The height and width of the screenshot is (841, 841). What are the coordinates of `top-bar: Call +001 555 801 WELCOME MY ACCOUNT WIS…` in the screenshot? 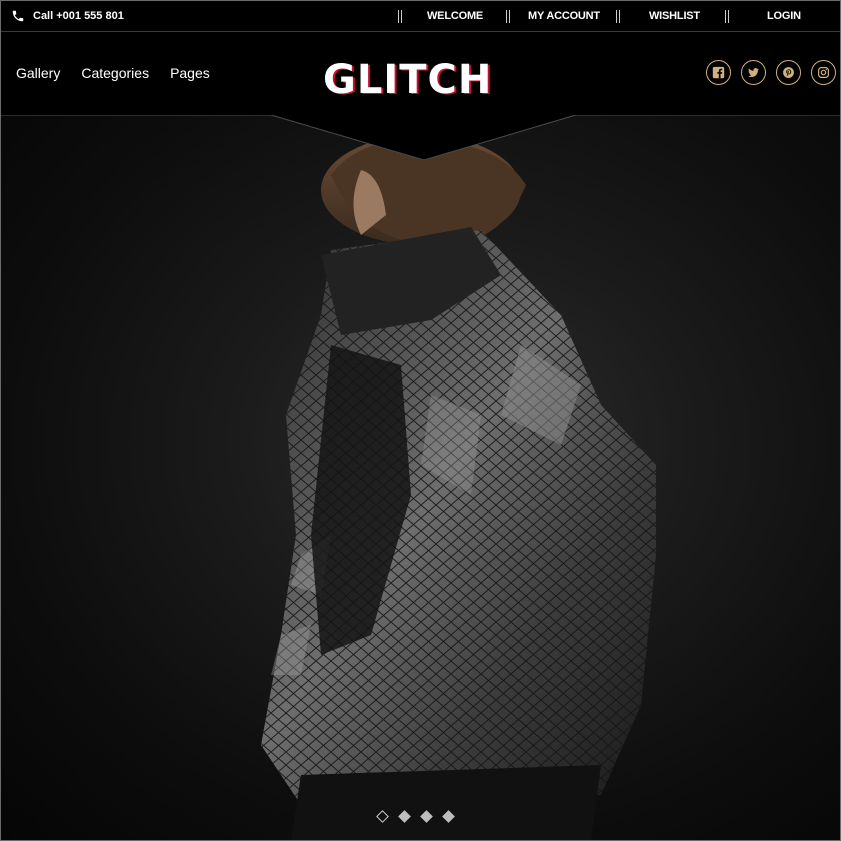 It's located at (420, 16).